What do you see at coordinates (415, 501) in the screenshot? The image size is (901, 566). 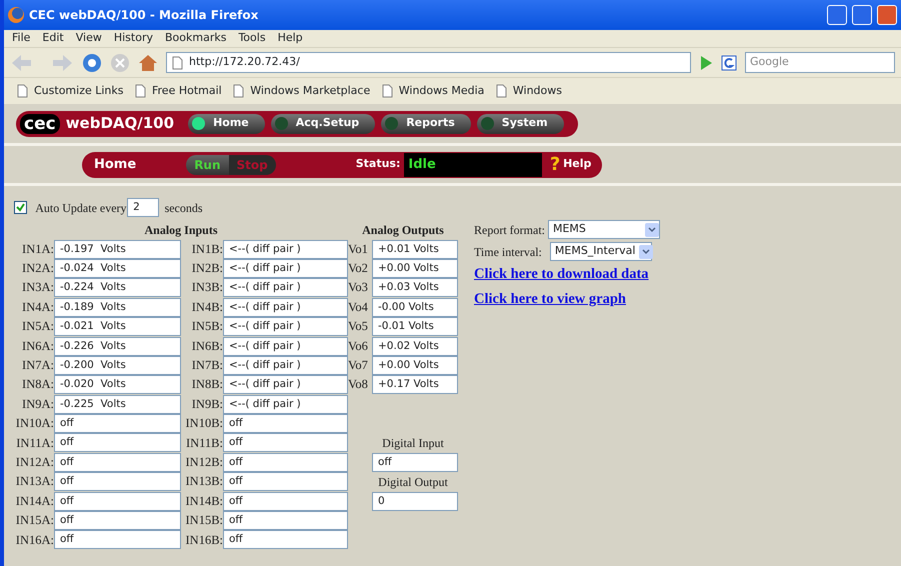 I see `value-field: 0` at bounding box center [415, 501].